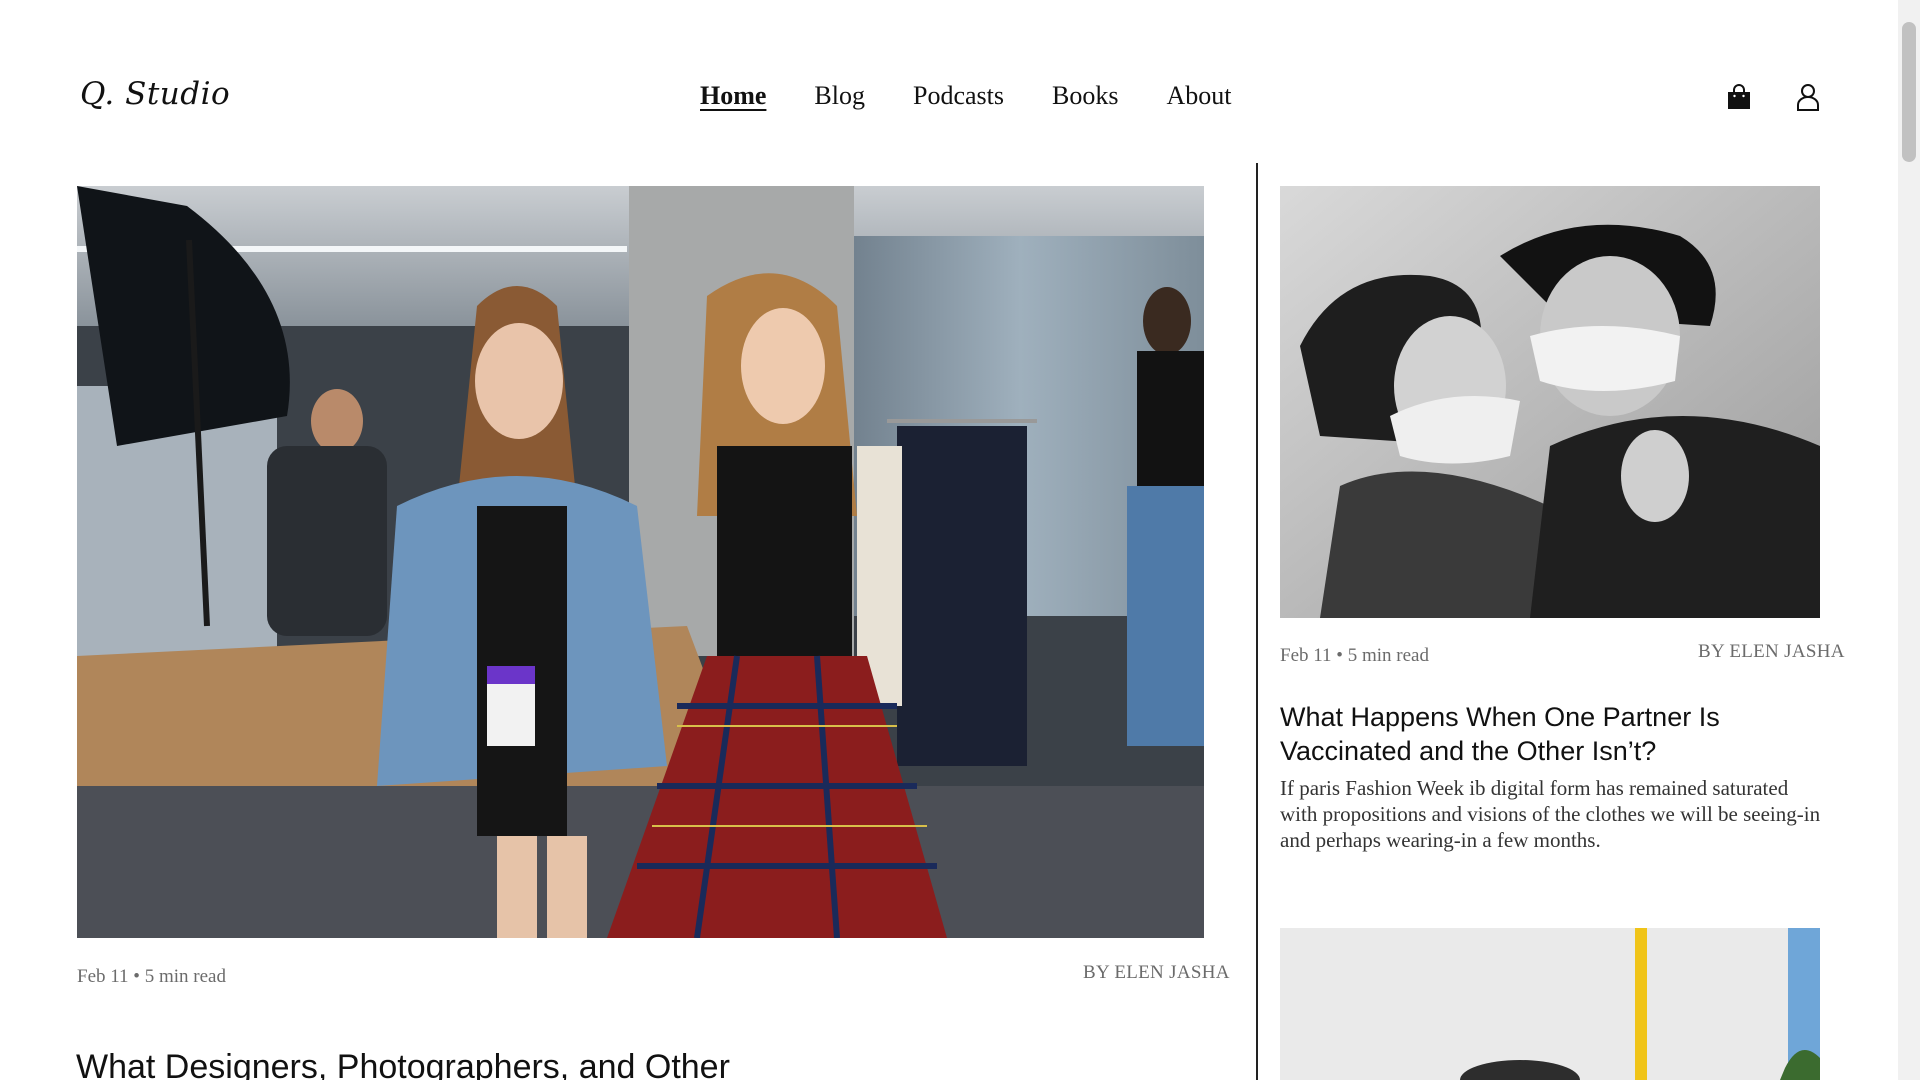 Image resolution: width=1920 pixels, height=1080 pixels. I want to click on column-divider, so click(1257, 621).